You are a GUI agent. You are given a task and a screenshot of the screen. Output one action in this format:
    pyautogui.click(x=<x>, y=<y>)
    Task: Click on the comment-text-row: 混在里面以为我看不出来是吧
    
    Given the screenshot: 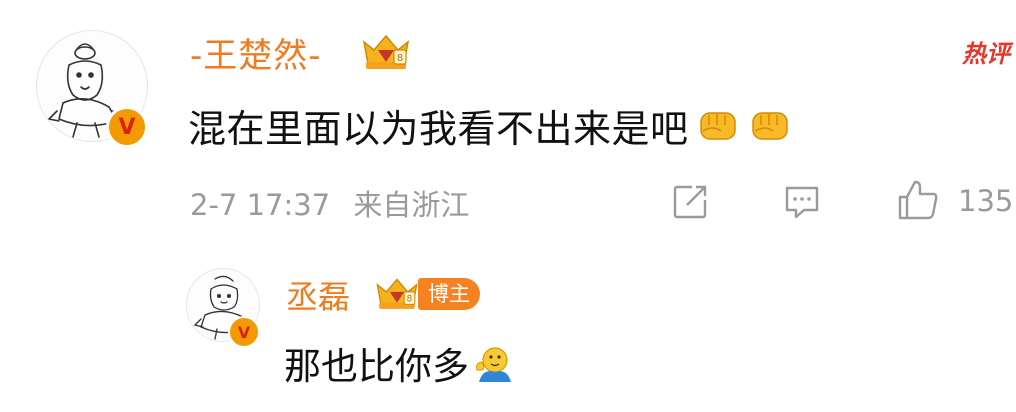 What is the action you would take?
    pyautogui.click(x=490, y=125)
    